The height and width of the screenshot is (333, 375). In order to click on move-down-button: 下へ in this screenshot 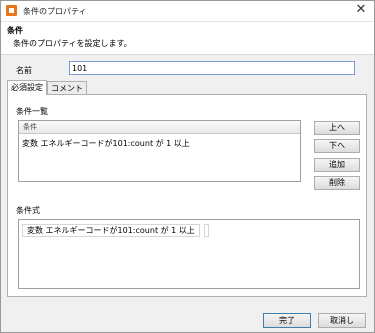, I will do `click(337, 146)`.